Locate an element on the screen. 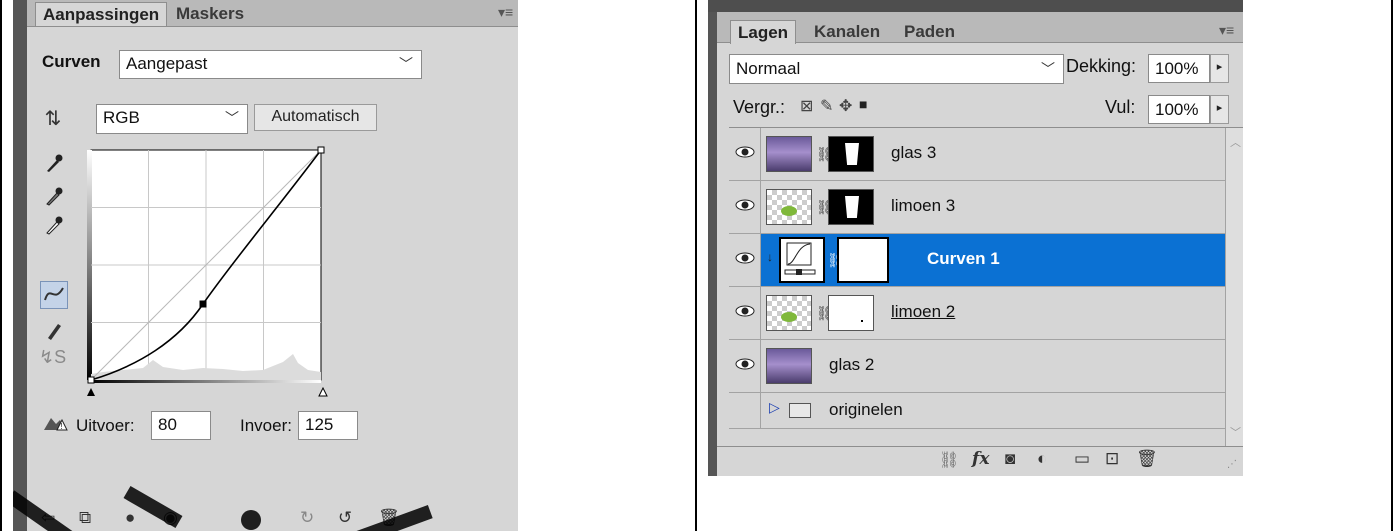  group-folder-icon: ▭ is located at coordinates (1082, 459).